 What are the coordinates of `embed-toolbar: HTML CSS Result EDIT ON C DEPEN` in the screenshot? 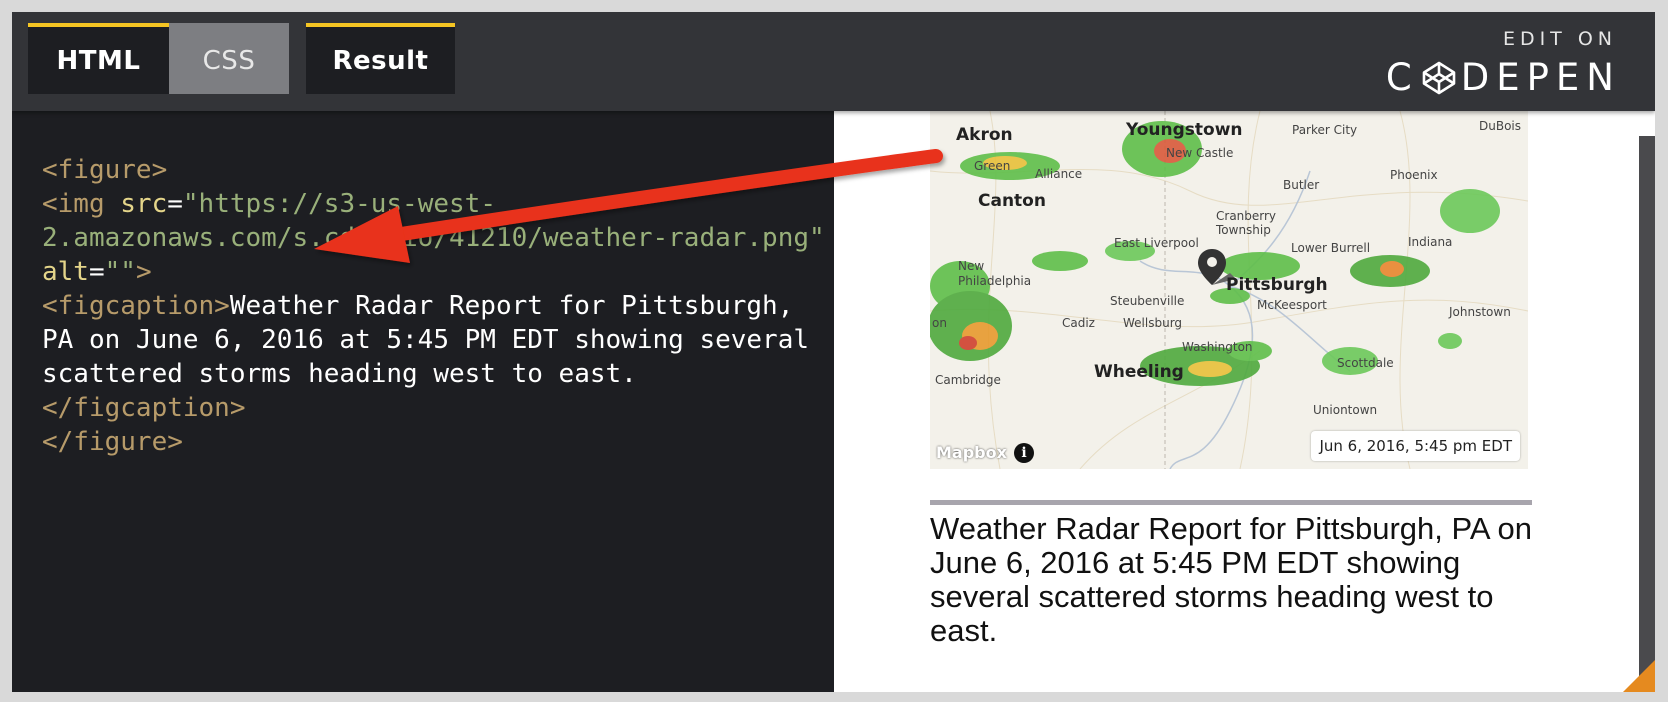 It's located at (833, 61).